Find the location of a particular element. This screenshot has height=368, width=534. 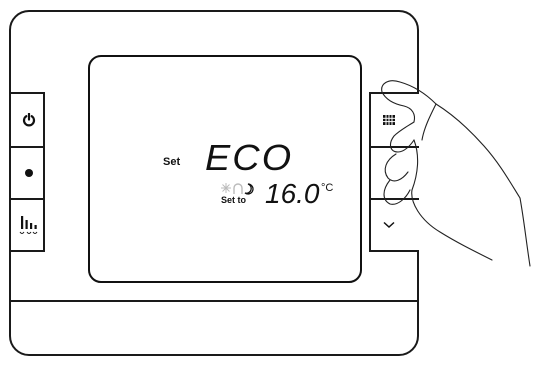

set-to-label: Set to is located at coordinates (234, 200).